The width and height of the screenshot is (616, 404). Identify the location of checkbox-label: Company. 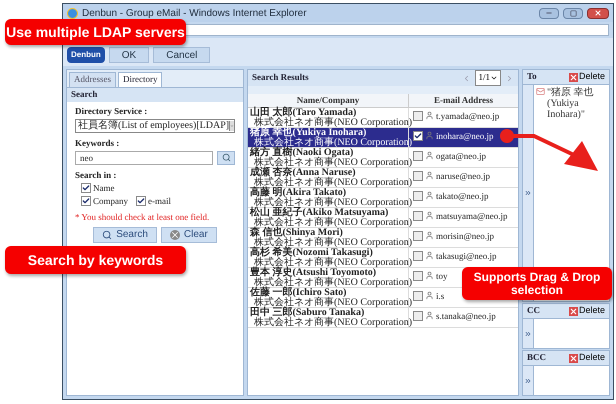
(110, 201).